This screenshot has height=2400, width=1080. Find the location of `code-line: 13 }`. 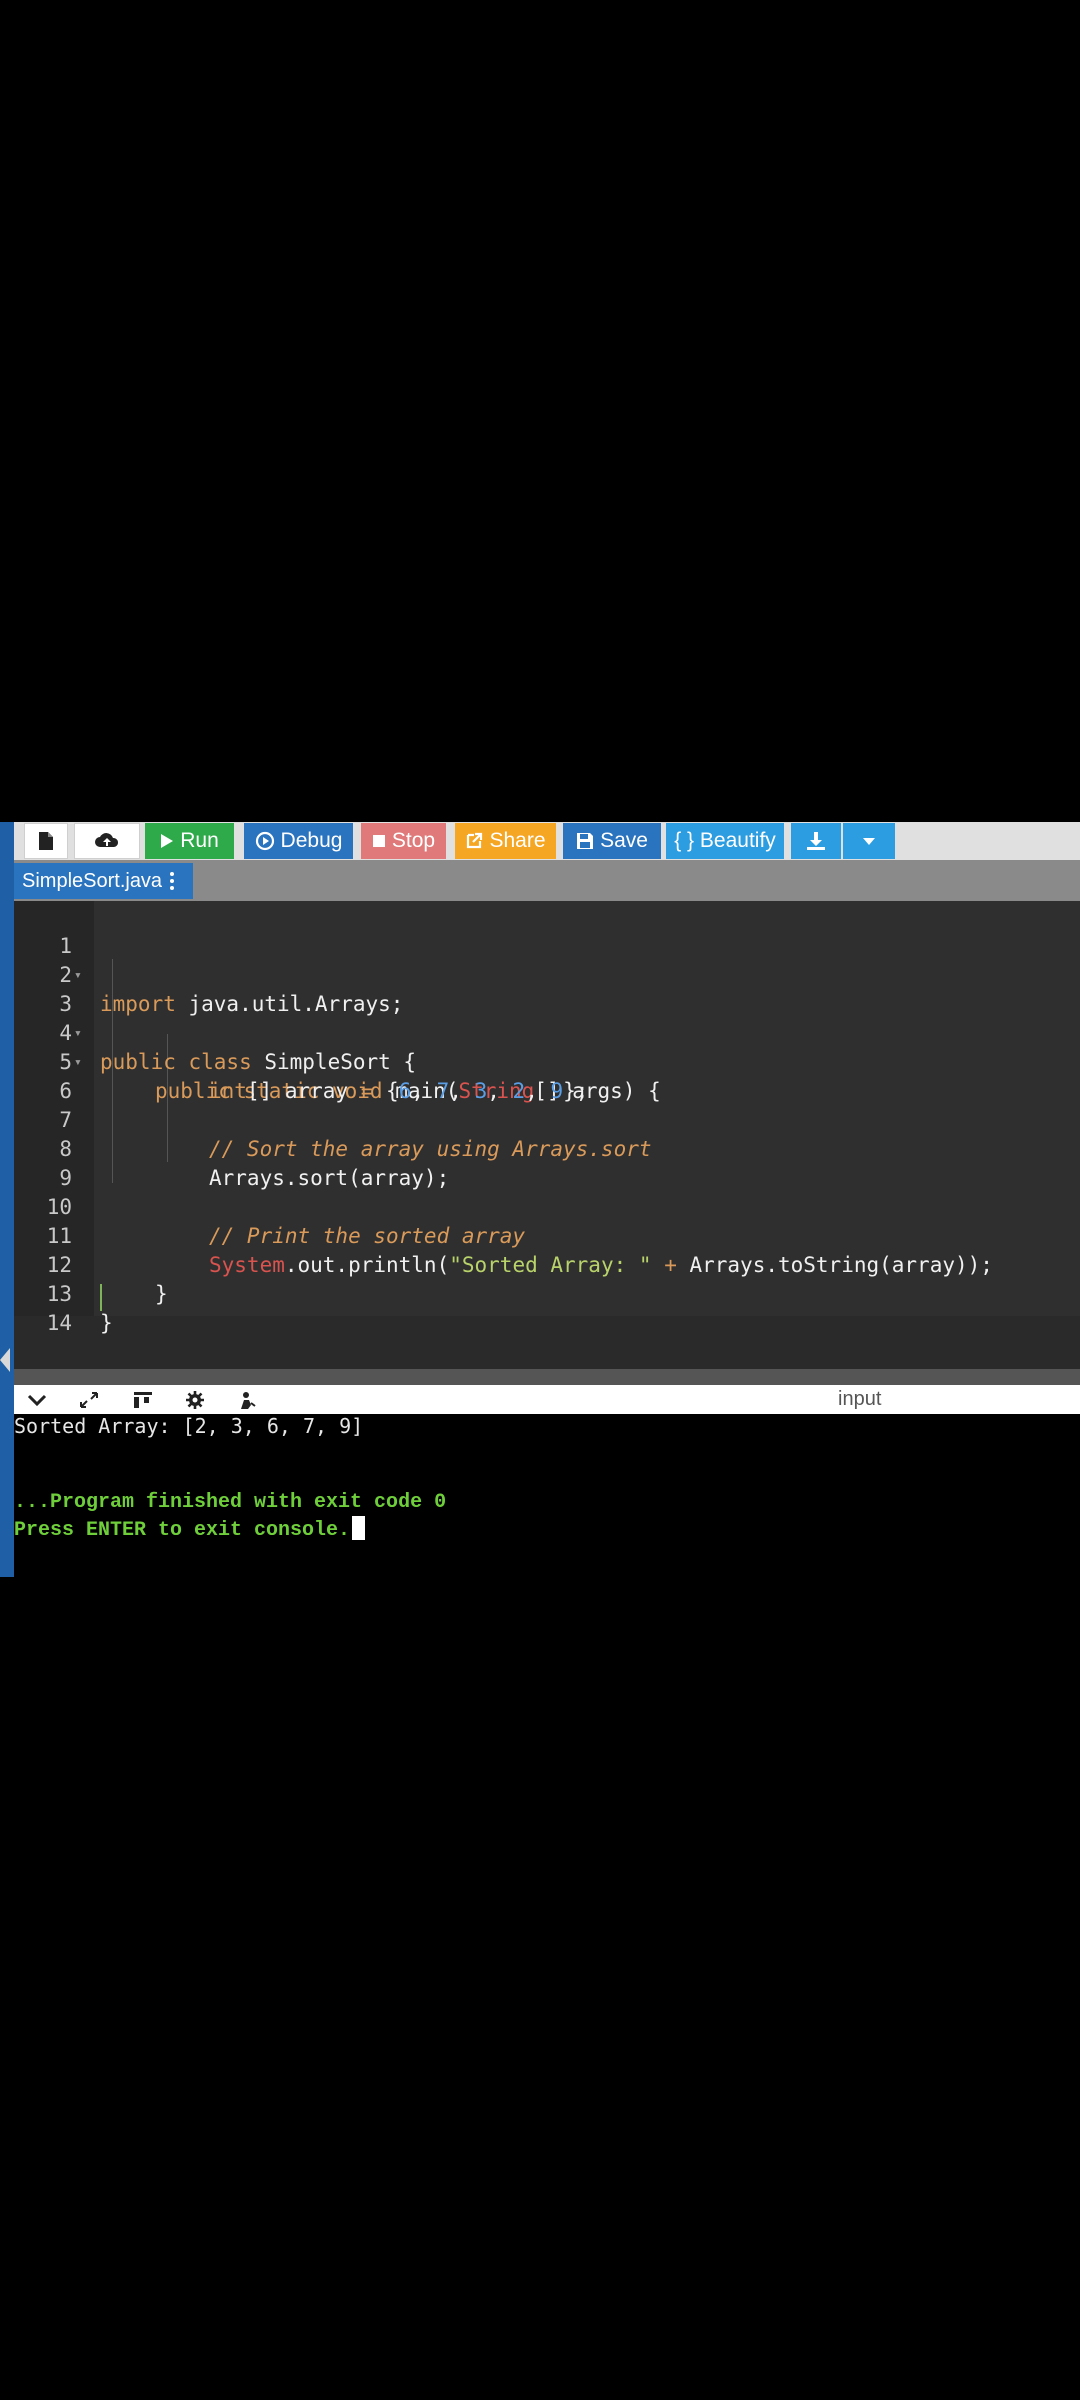

code-line: 13 } is located at coordinates (547, 1293).